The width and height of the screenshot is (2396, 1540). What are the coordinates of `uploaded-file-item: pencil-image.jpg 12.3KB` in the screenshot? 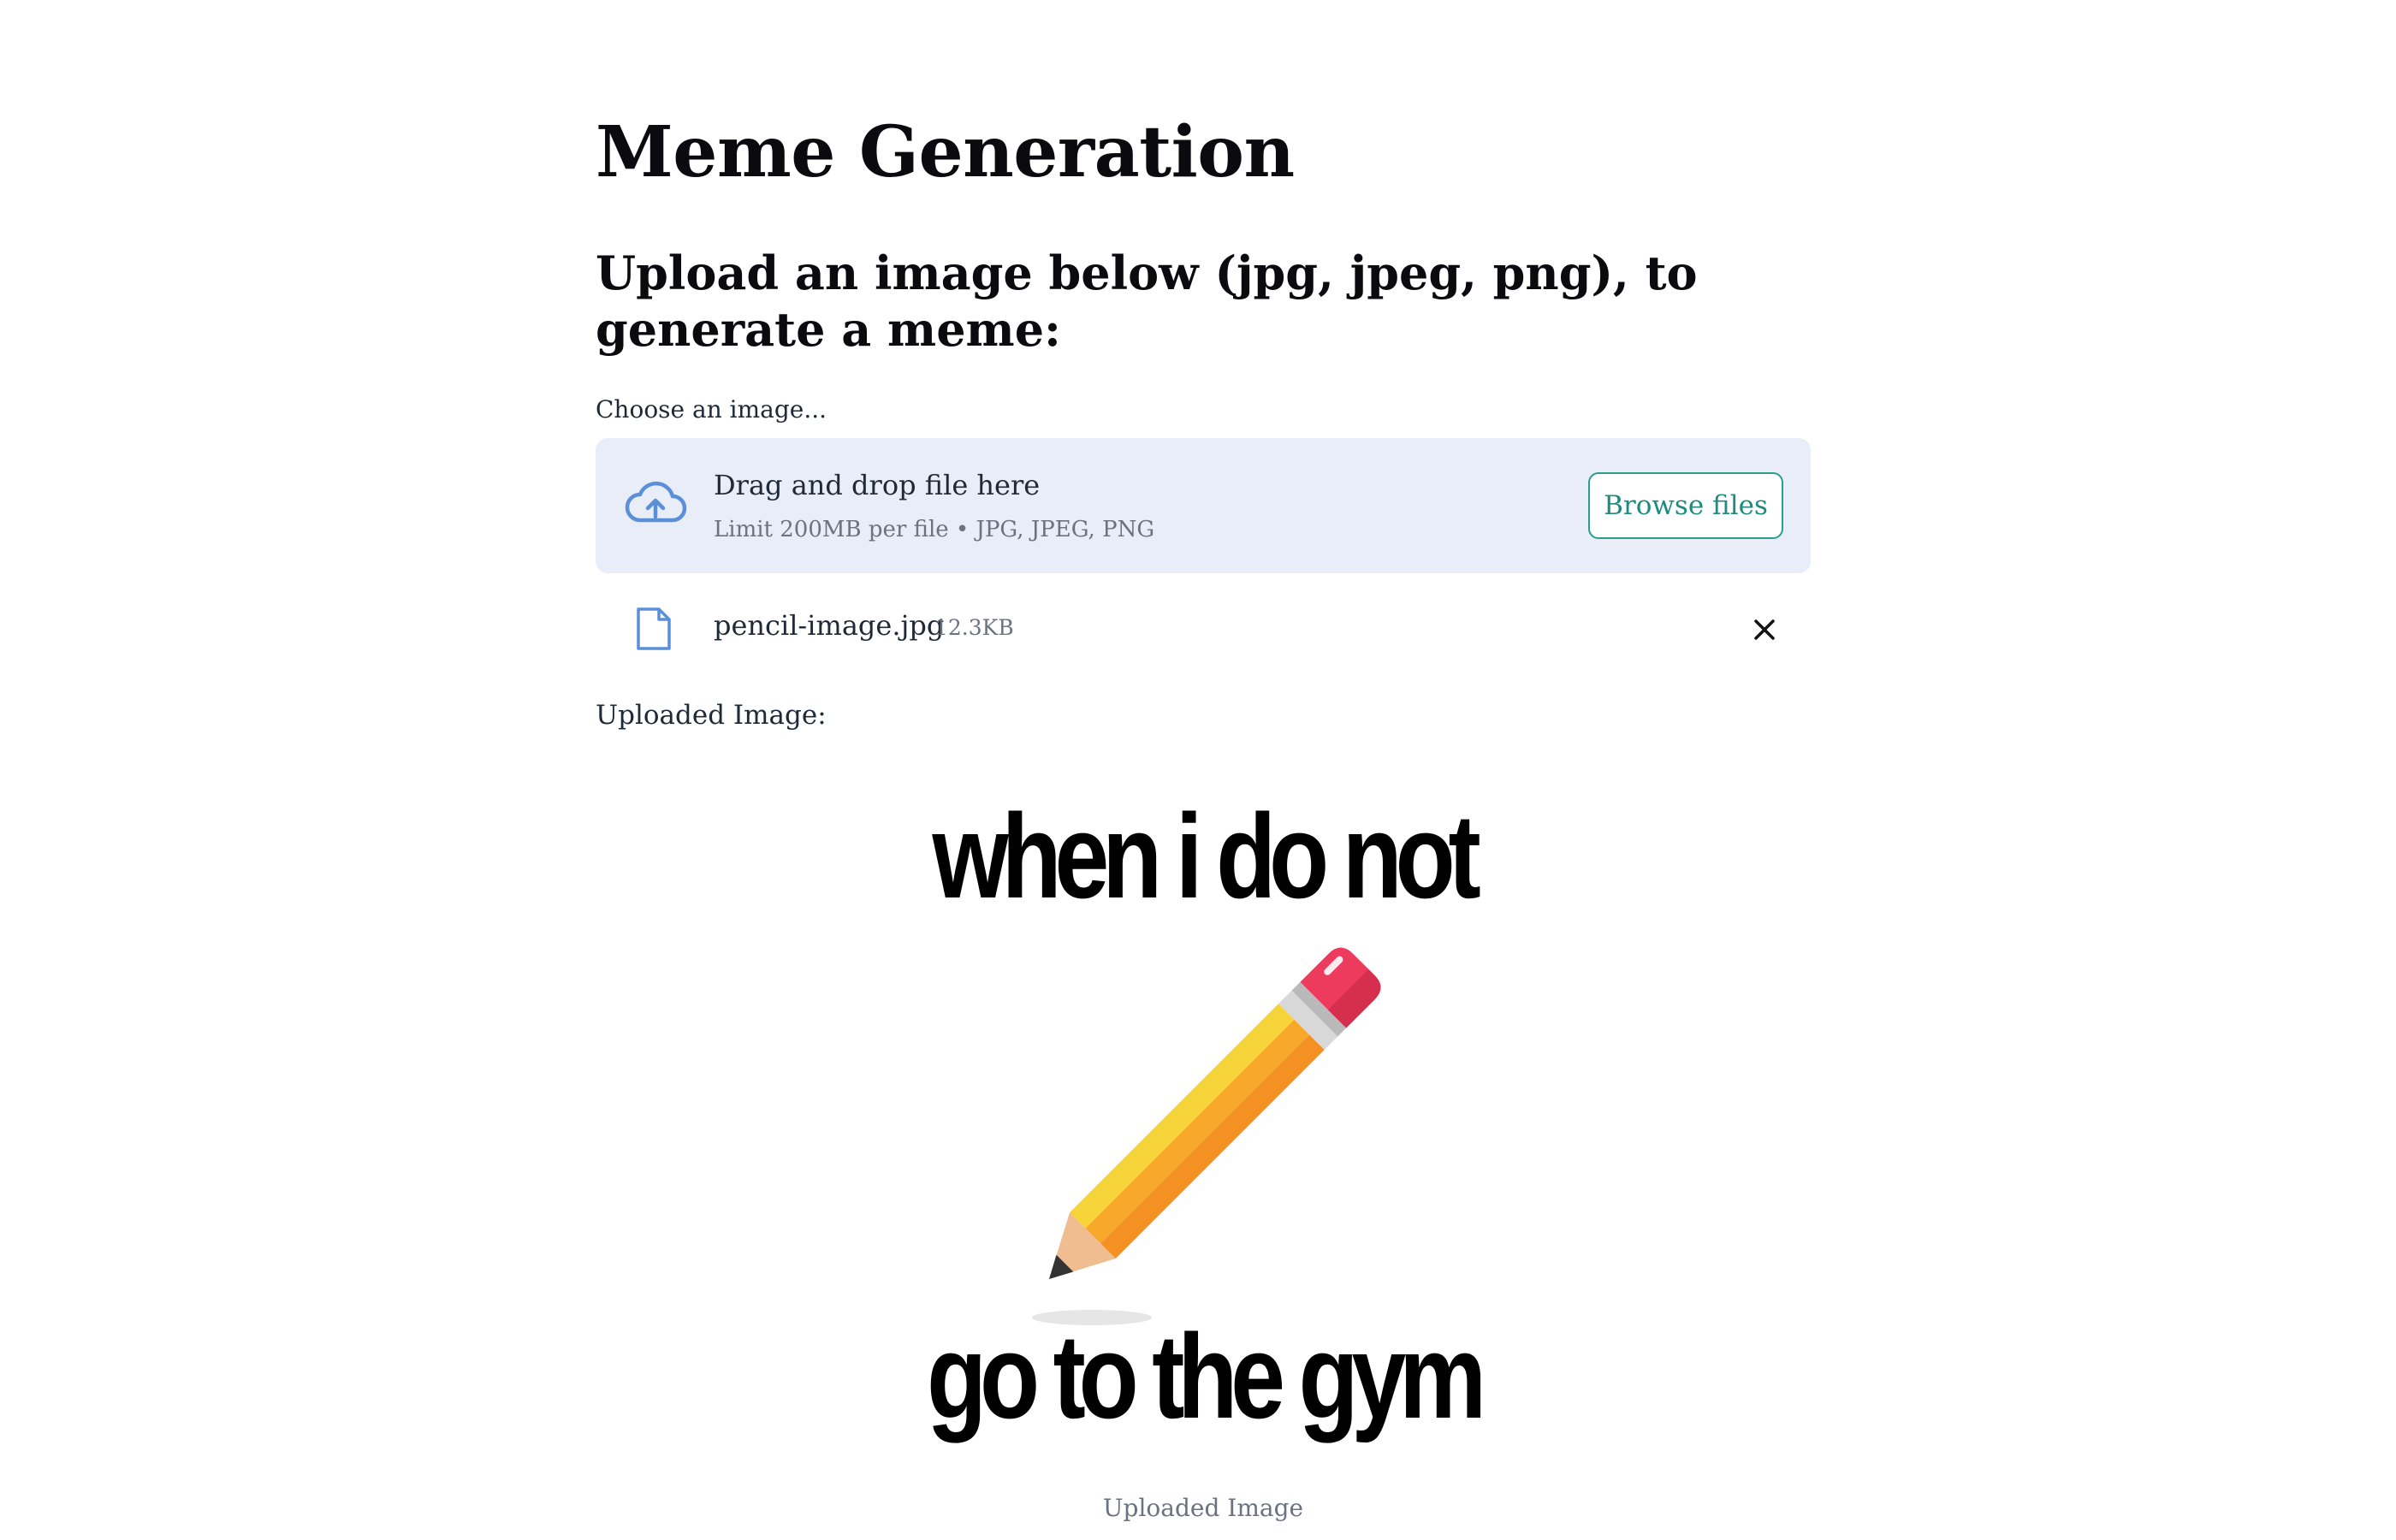 It's located at (1203, 629).